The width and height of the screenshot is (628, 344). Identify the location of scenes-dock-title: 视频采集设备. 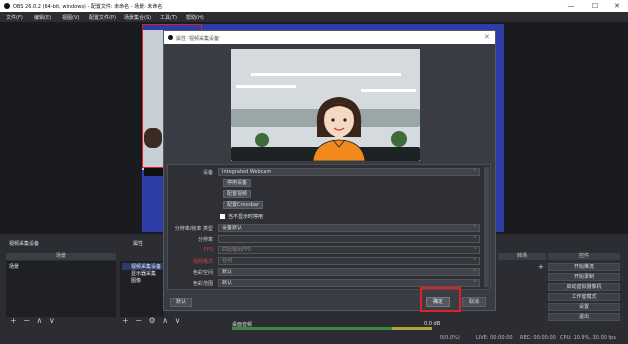
(24, 244).